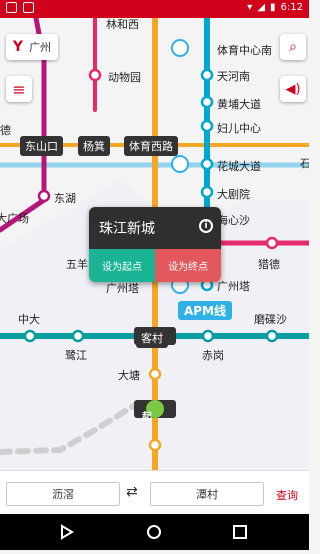 This screenshot has width=320, height=554. What do you see at coordinates (124, 77) in the screenshot?
I see `station-label: 动物园` at bounding box center [124, 77].